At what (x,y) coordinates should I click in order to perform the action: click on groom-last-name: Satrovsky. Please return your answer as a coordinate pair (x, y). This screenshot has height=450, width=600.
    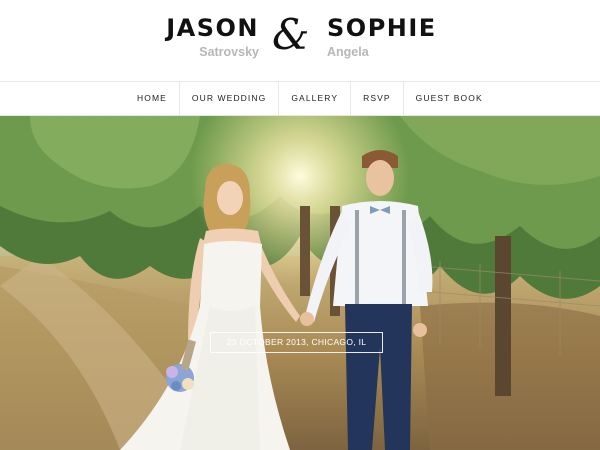
    Looking at the image, I should click on (229, 52).